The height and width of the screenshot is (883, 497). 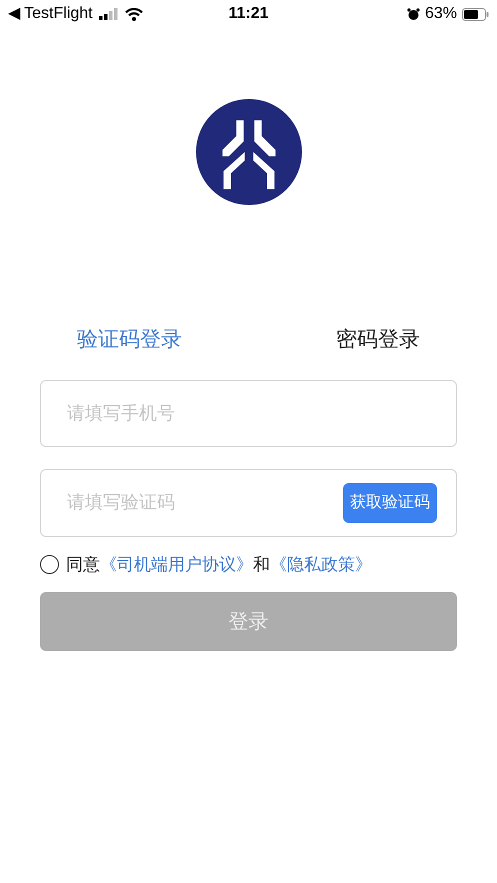 I want to click on status-time: 11:21, so click(x=248, y=14).